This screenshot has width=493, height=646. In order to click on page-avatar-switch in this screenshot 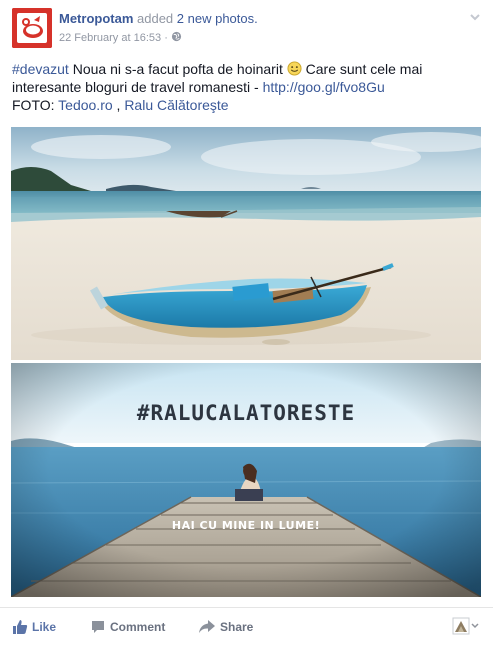, I will do `click(466, 627)`.